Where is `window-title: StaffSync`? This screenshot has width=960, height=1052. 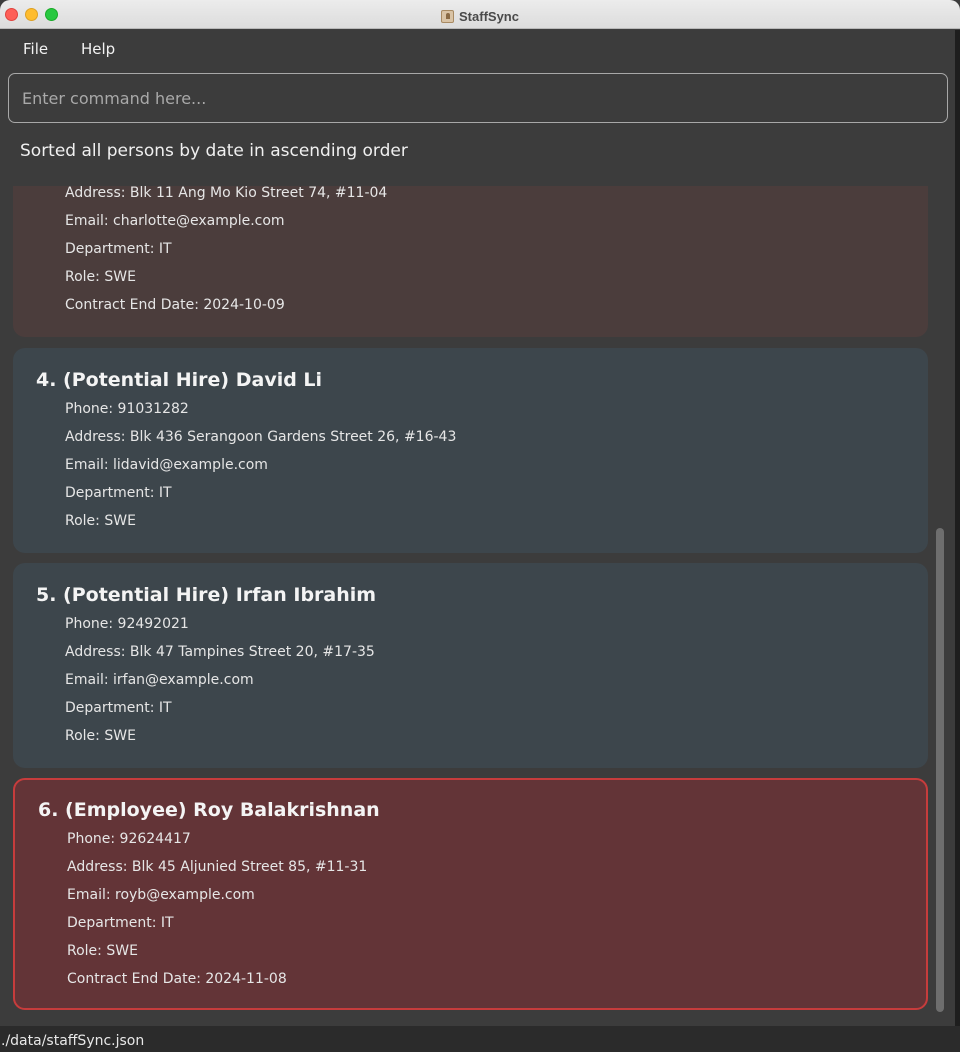 window-title: StaffSync is located at coordinates (489, 16).